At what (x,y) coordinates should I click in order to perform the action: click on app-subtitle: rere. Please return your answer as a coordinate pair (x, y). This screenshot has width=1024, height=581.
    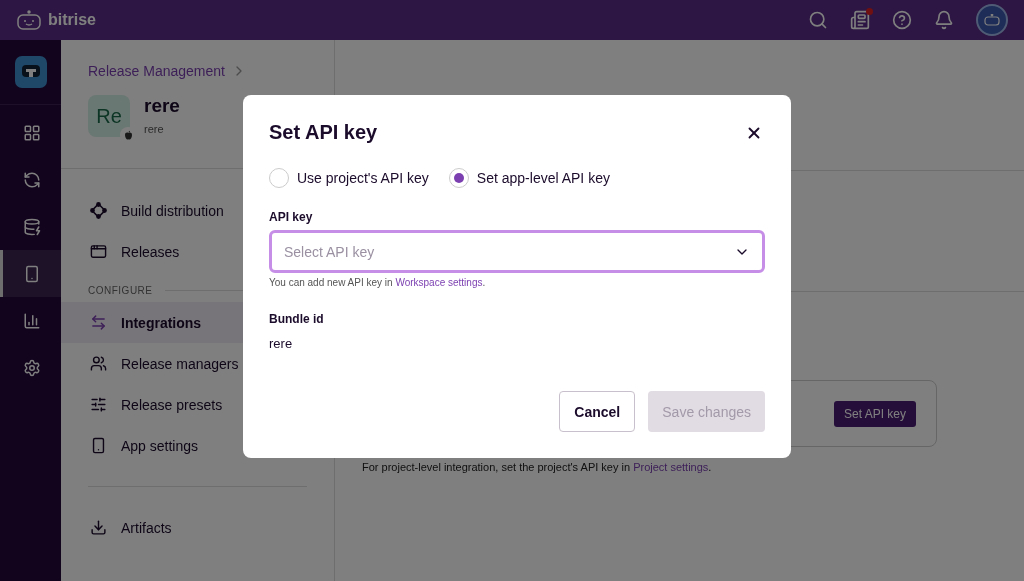
    Looking at the image, I should click on (154, 129).